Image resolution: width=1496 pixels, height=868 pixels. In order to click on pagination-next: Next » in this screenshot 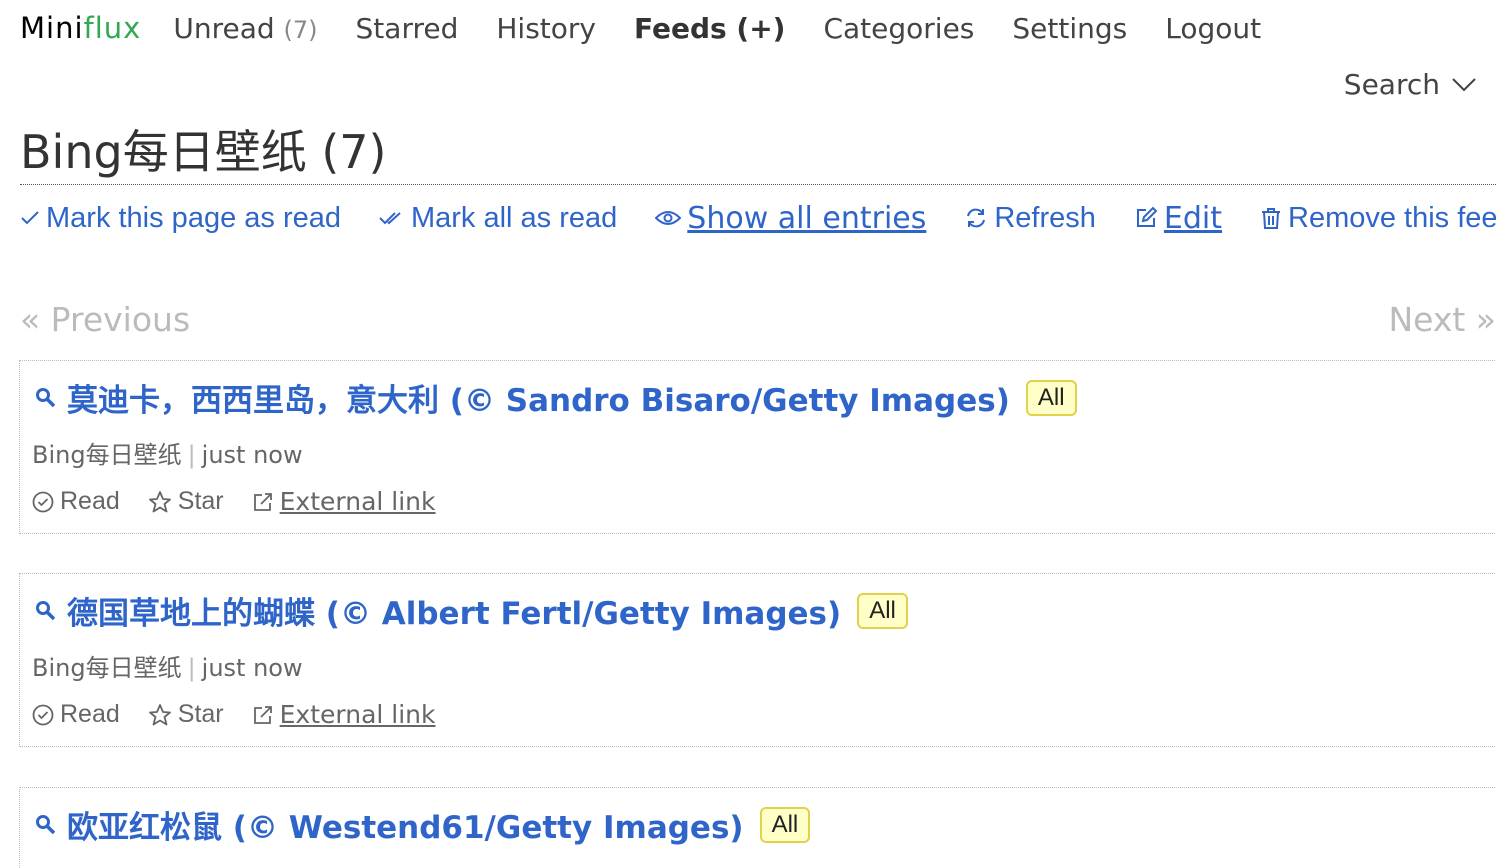, I will do `click(1442, 319)`.